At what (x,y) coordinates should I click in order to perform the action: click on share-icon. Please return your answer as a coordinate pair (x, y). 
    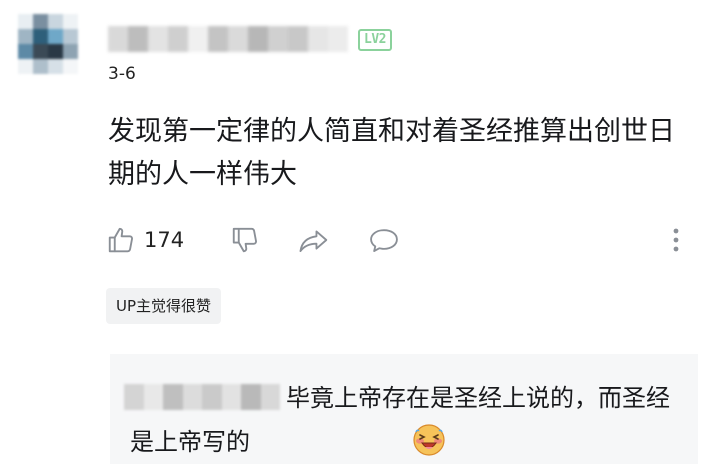
    Looking at the image, I should click on (314, 240).